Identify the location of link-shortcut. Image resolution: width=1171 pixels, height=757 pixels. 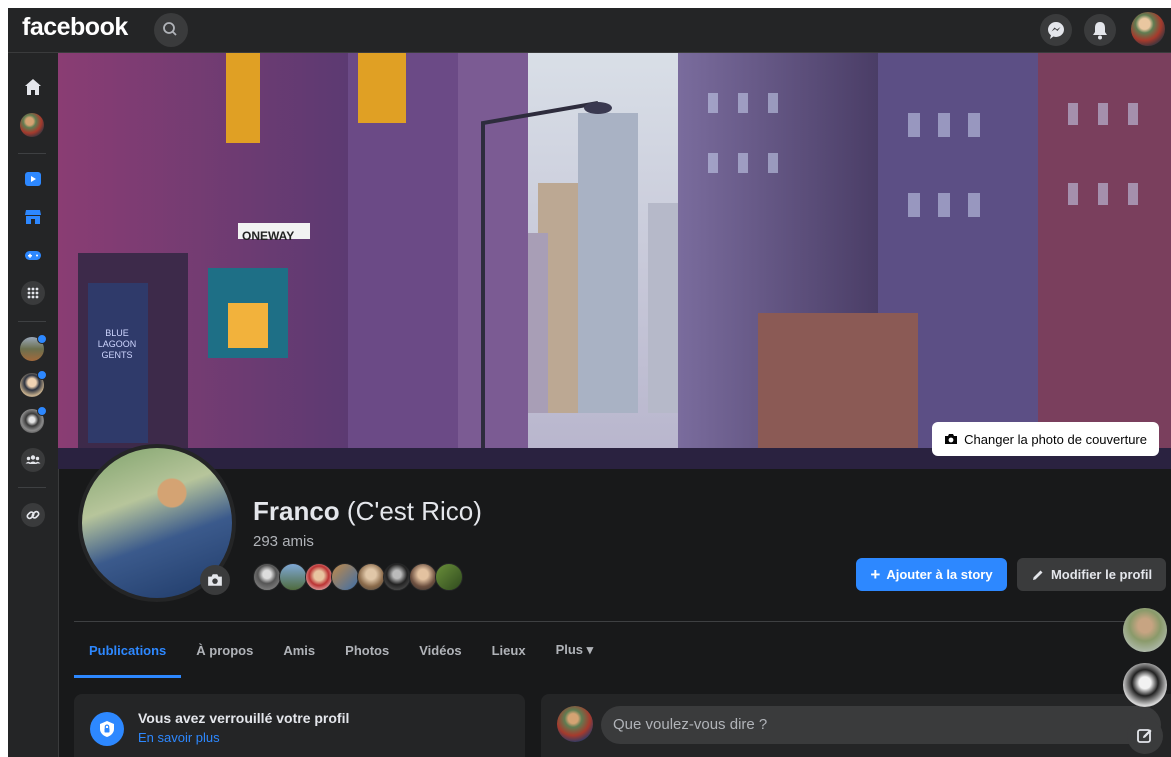
(33, 515).